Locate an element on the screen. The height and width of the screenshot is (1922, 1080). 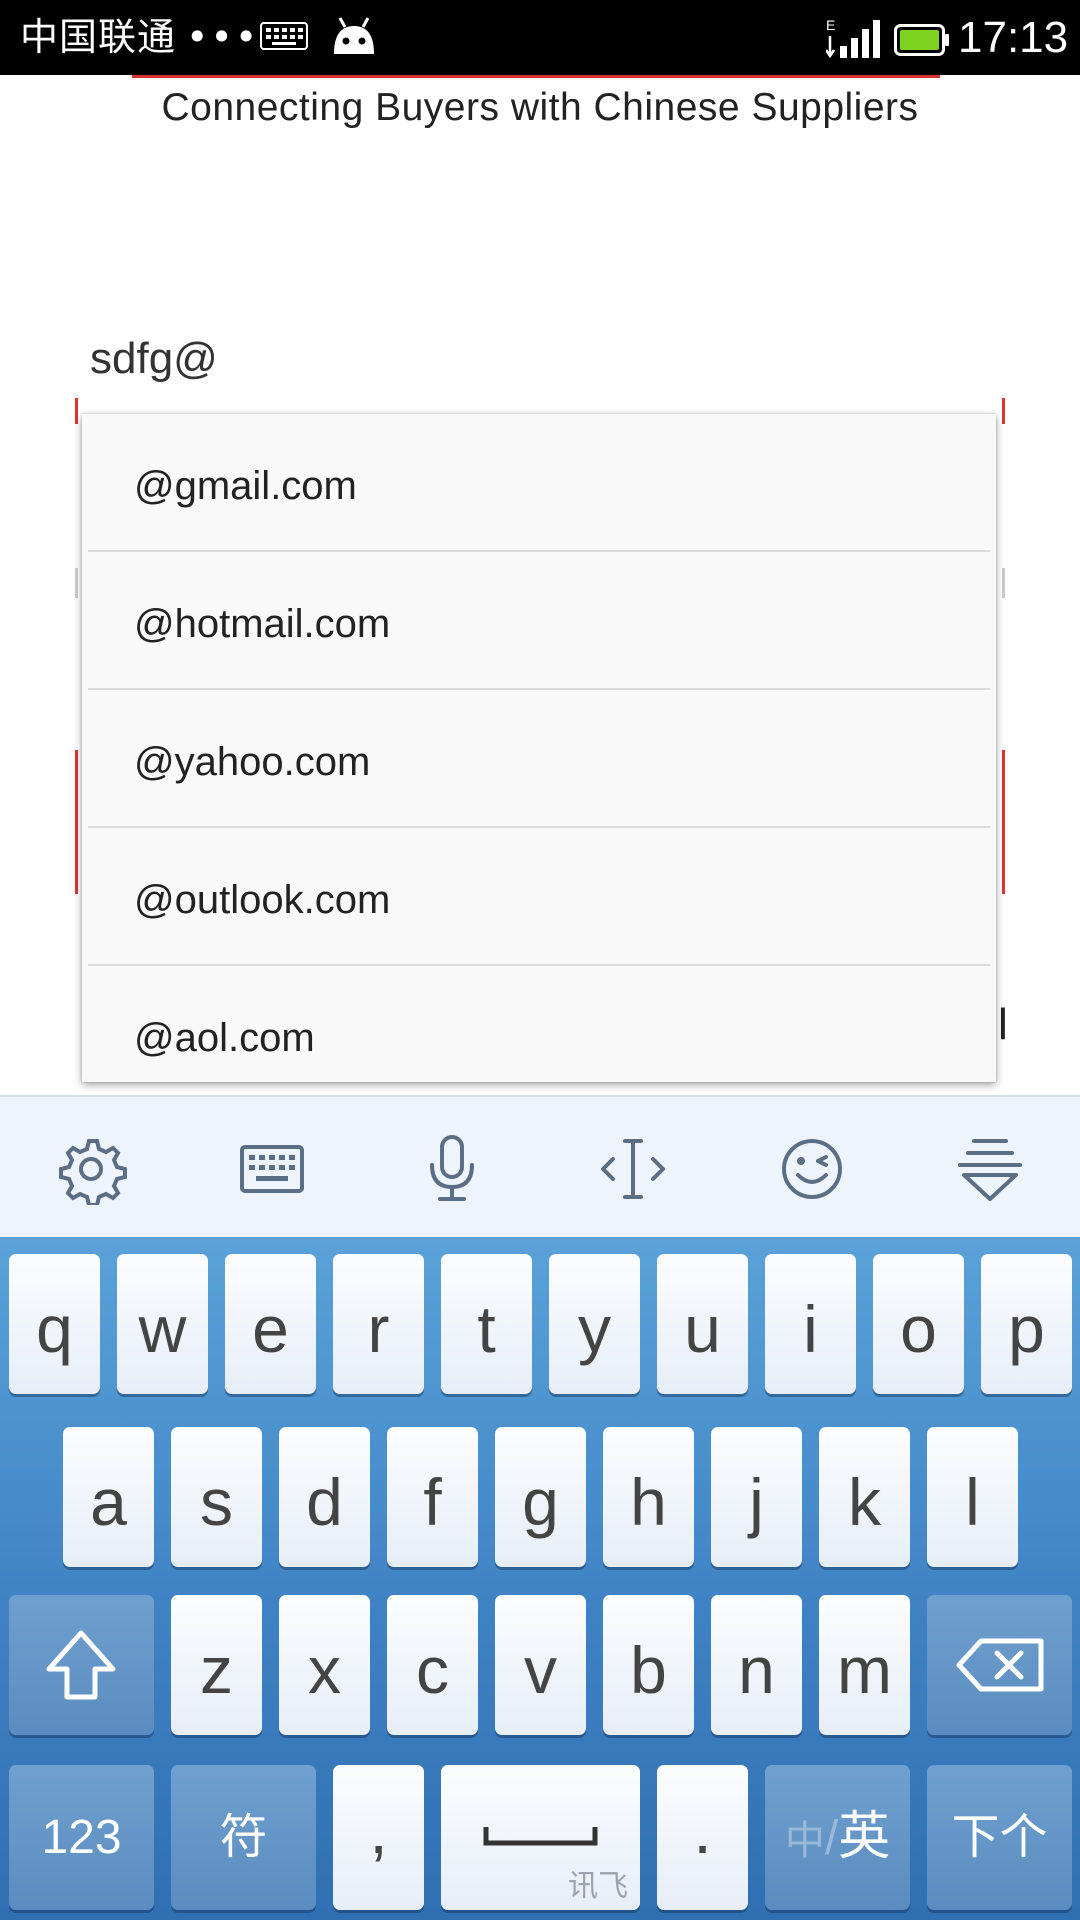
key-i: i is located at coordinates (810, 1324).